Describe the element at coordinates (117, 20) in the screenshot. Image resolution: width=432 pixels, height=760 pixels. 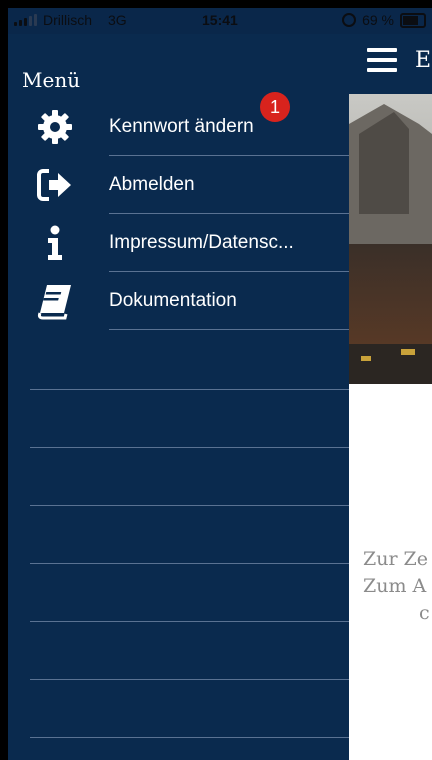
I see `network-type: 3G` at that location.